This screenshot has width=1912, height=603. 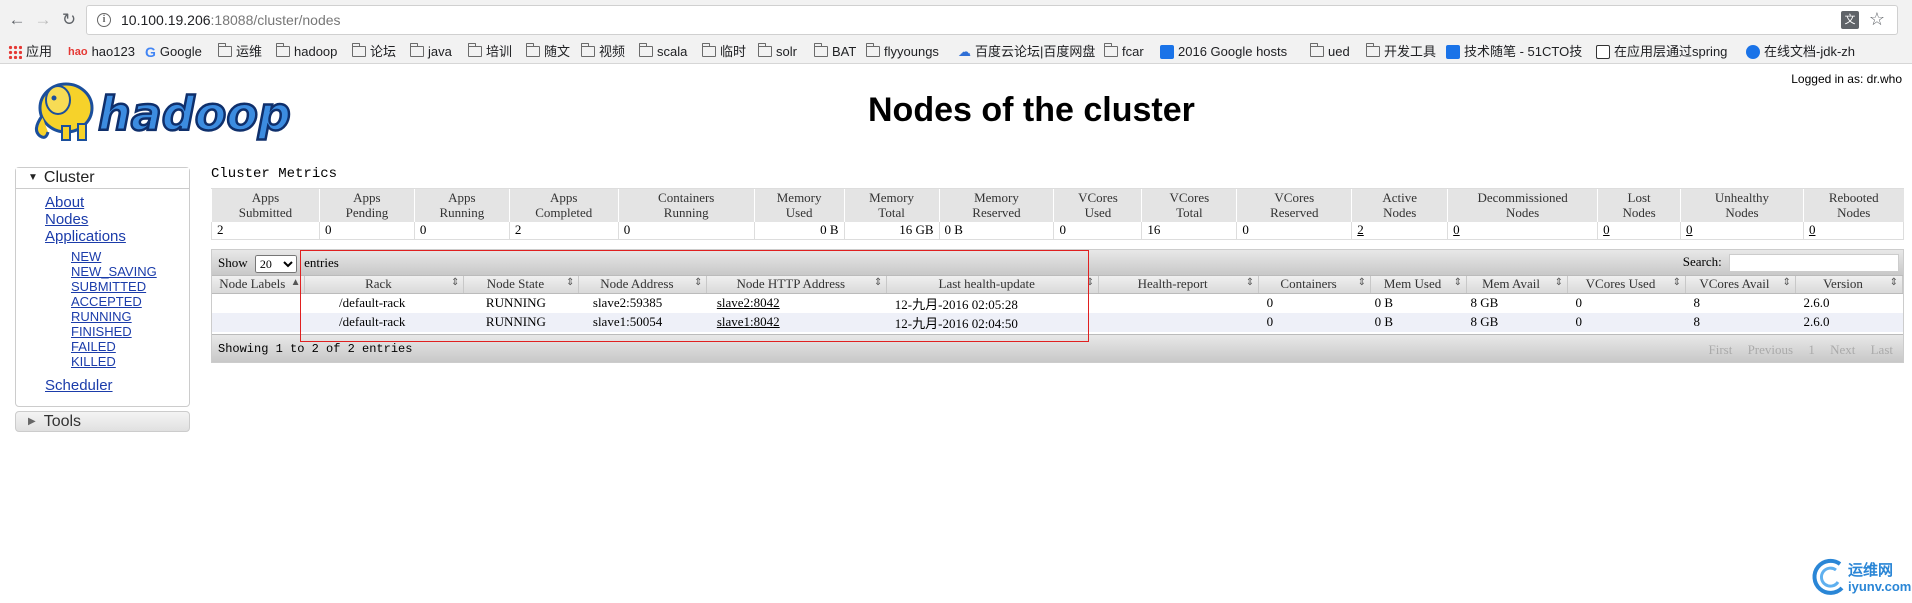 What do you see at coordinates (85, 202) in the screenshot?
I see `sidebar-link-about: About` at bounding box center [85, 202].